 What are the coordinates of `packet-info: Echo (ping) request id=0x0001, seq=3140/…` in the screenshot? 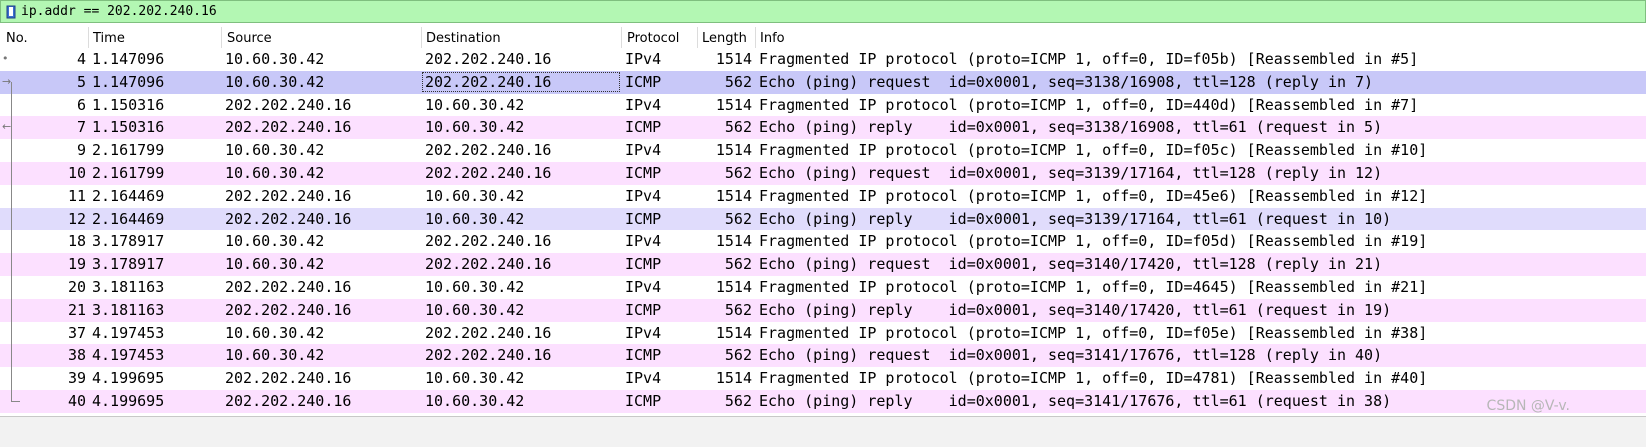 It's located at (1071, 264).